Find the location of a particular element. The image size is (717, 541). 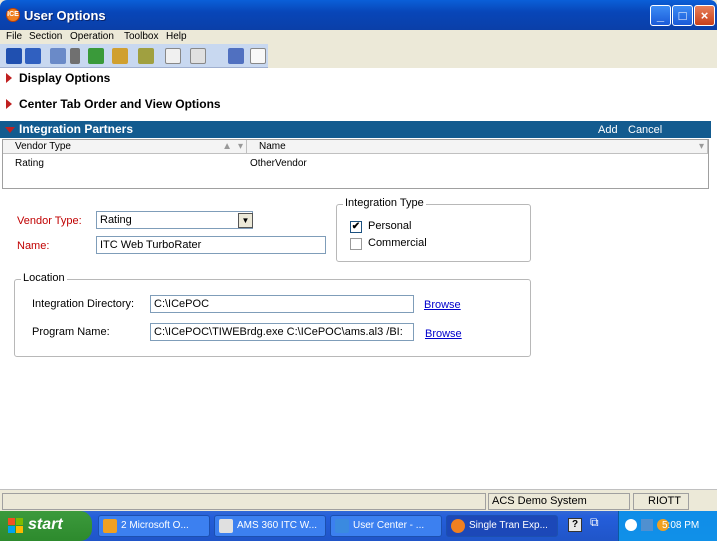

integration-partners-header: Integration Partners Add Cancel is located at coordinates (355, 129).